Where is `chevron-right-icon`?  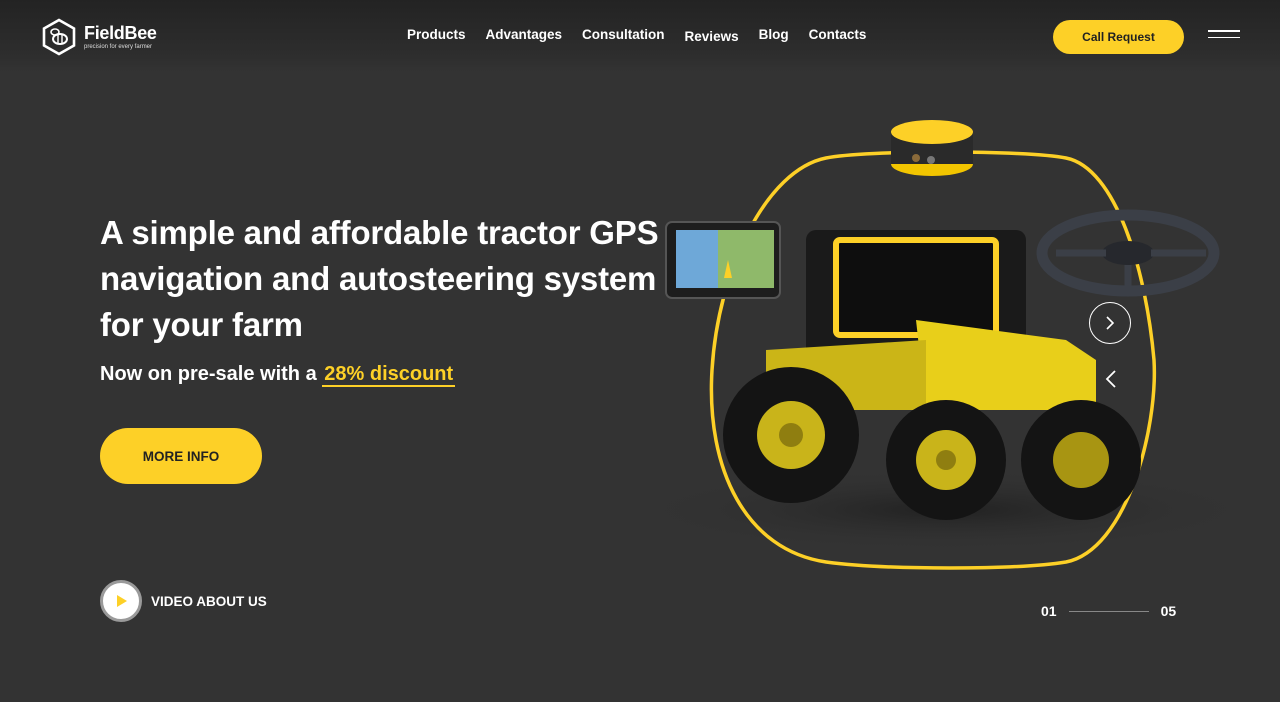
chevron-right-icon is located at coordinates (1110, 323).